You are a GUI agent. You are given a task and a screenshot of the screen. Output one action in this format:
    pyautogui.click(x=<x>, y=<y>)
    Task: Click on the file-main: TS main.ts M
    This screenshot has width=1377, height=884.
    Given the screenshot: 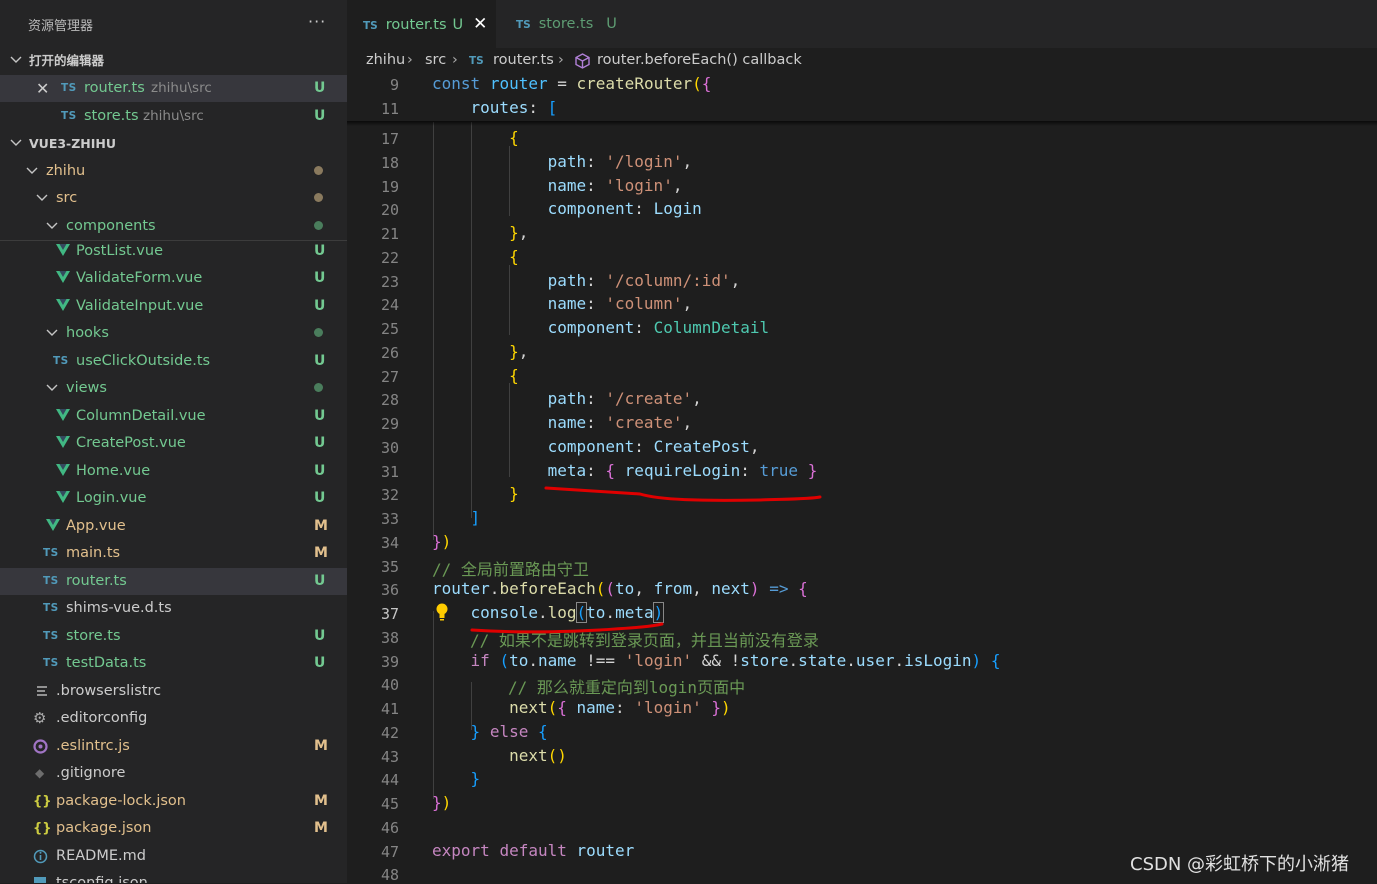 What is the action you would take?
    pyautogui.click(x=173, y=553)
    